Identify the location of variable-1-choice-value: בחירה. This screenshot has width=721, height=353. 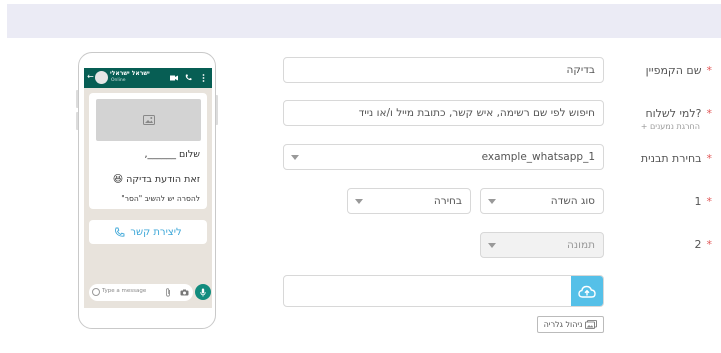
(447, 201).